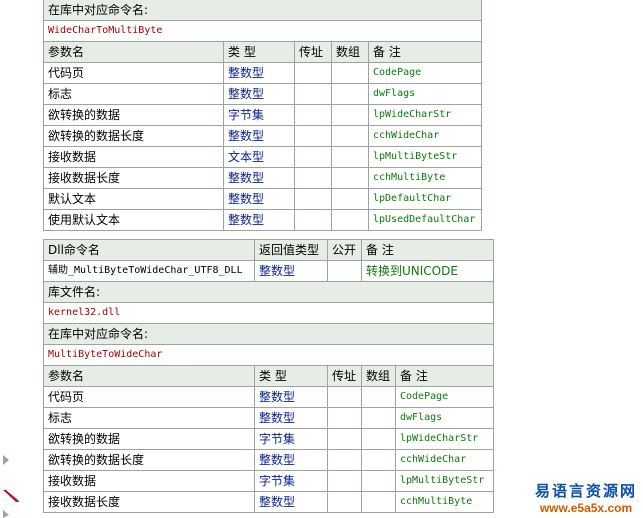  What do you see at coordinates (268, 355) in the screenshot?
I see `lib-value: MultiByteToWideChar` at bounding box center [268, 355].